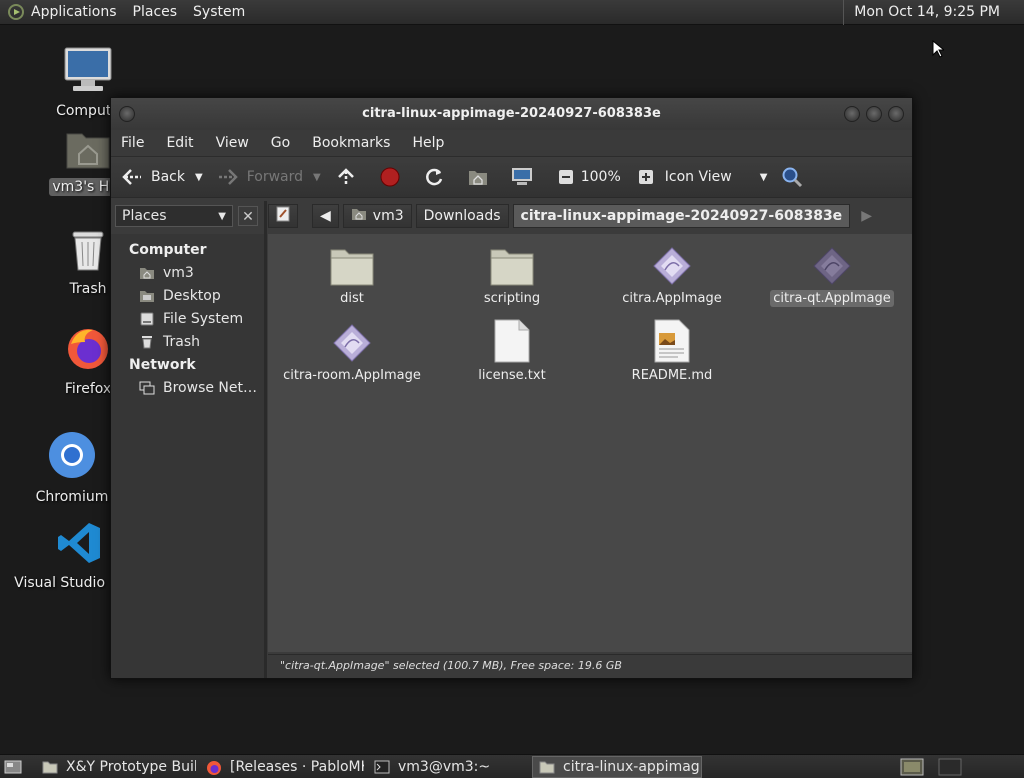  I want to click on file-name: dist, so click(352, 298).